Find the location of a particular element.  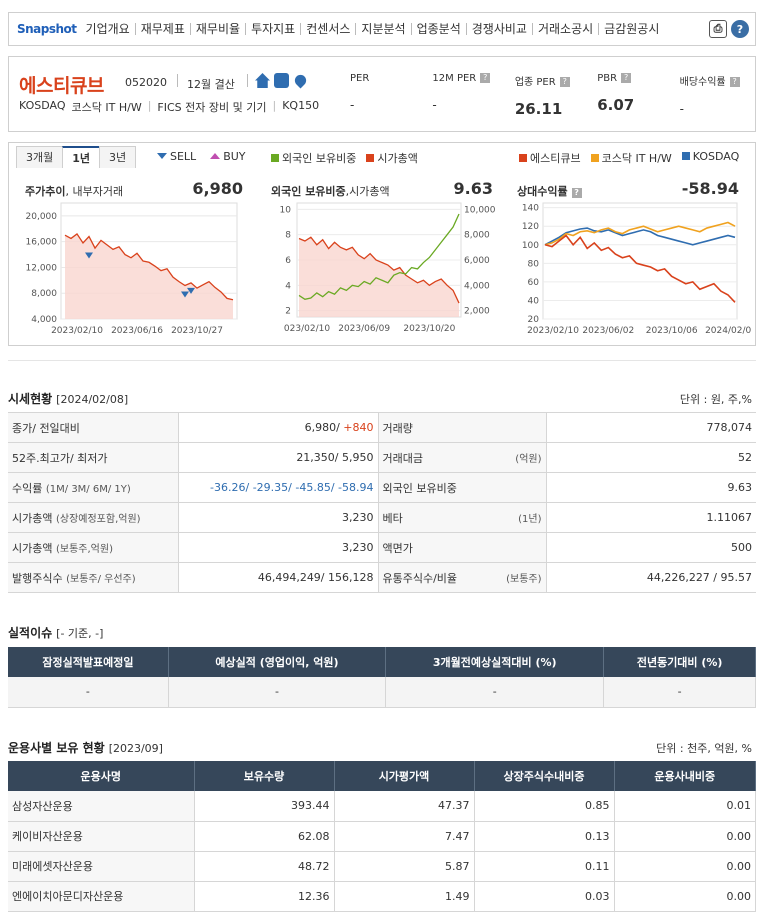

row-value: 778,074 is located at coordinates (651, 427).